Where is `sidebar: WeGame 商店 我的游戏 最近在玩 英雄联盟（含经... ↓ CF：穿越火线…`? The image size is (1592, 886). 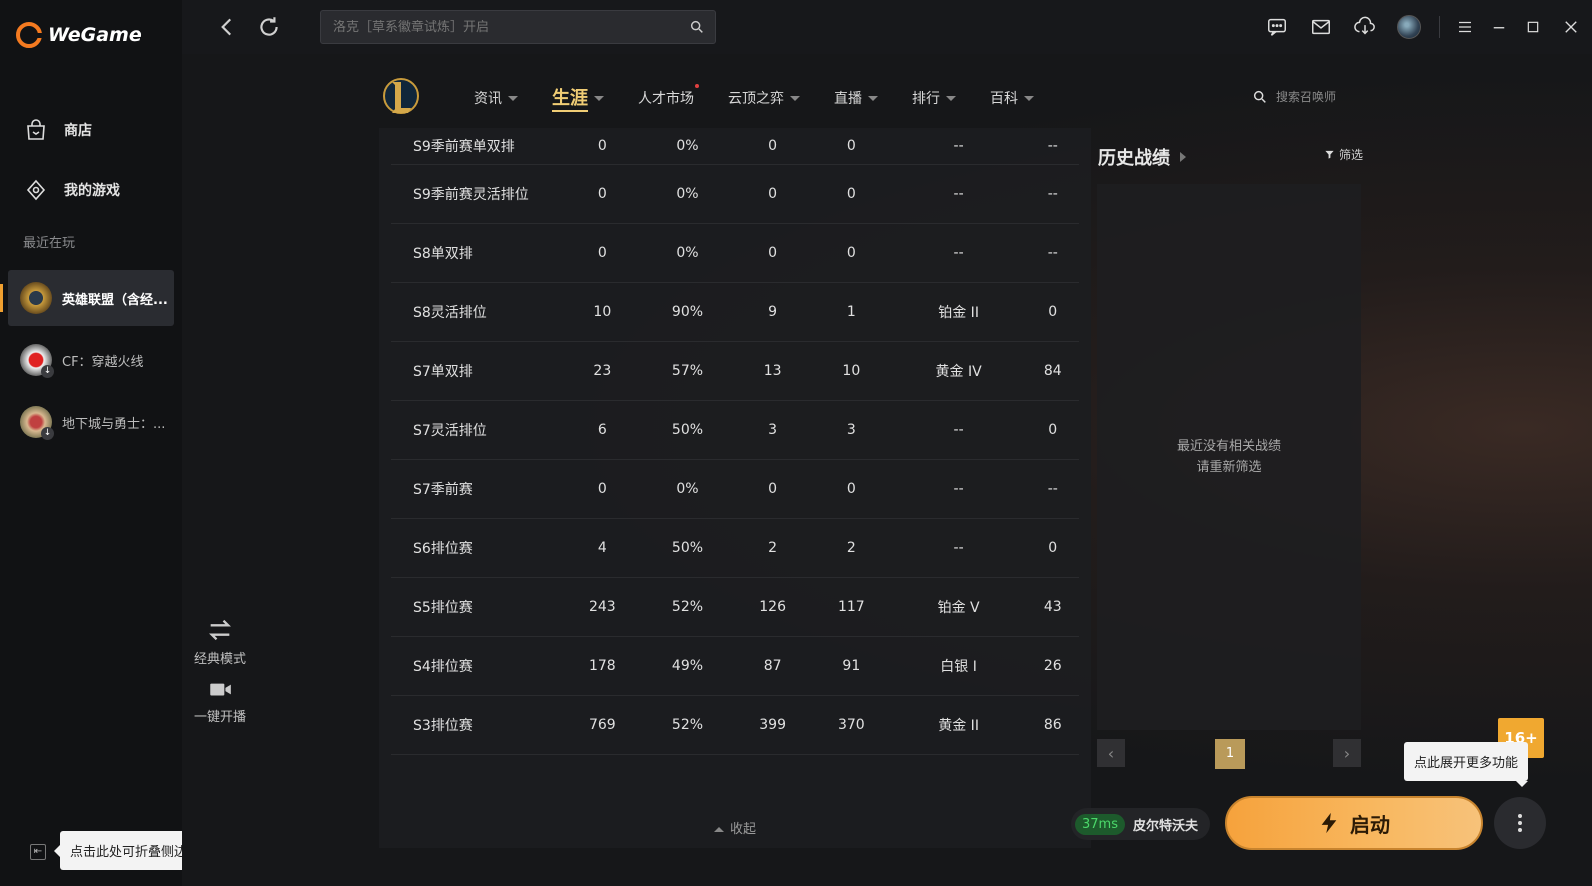 sidebar: WeGame 商店 我的游戏 最近在玩 英雄联盟（含经... ↓ CF：穿越火线… is located at coordinates (105, 443).